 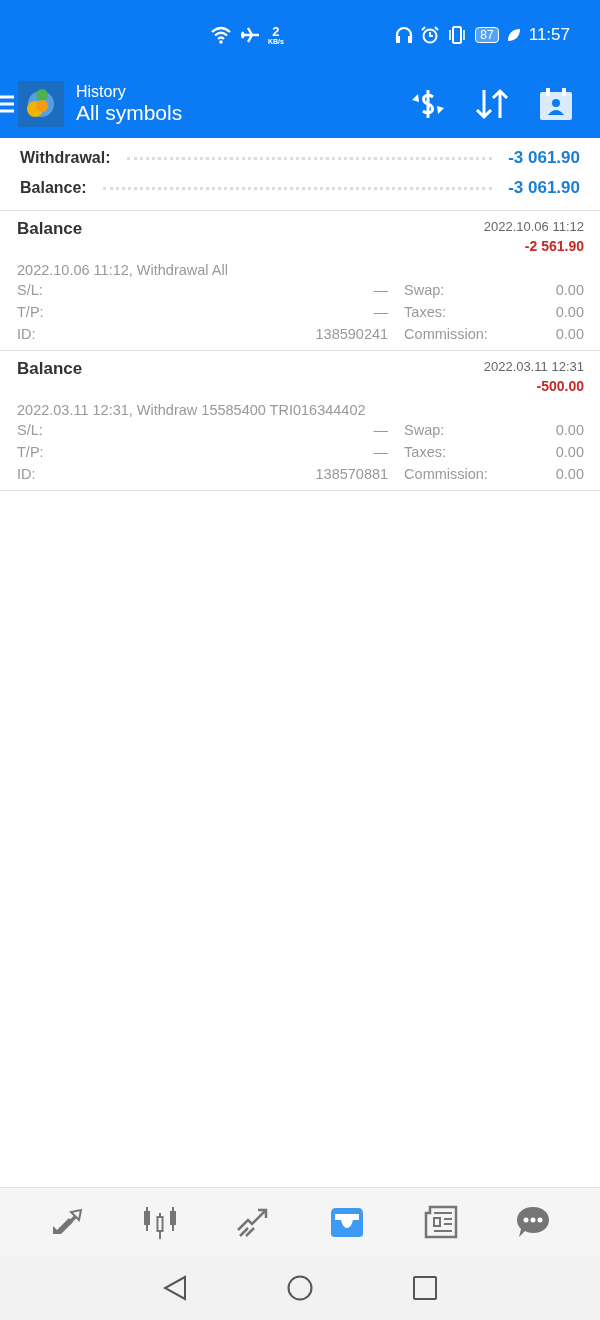 What do you see at coordinates (560, 386) in the screenshot?
I see `deal-amount: -500.00` at bounding box center [560, 386].